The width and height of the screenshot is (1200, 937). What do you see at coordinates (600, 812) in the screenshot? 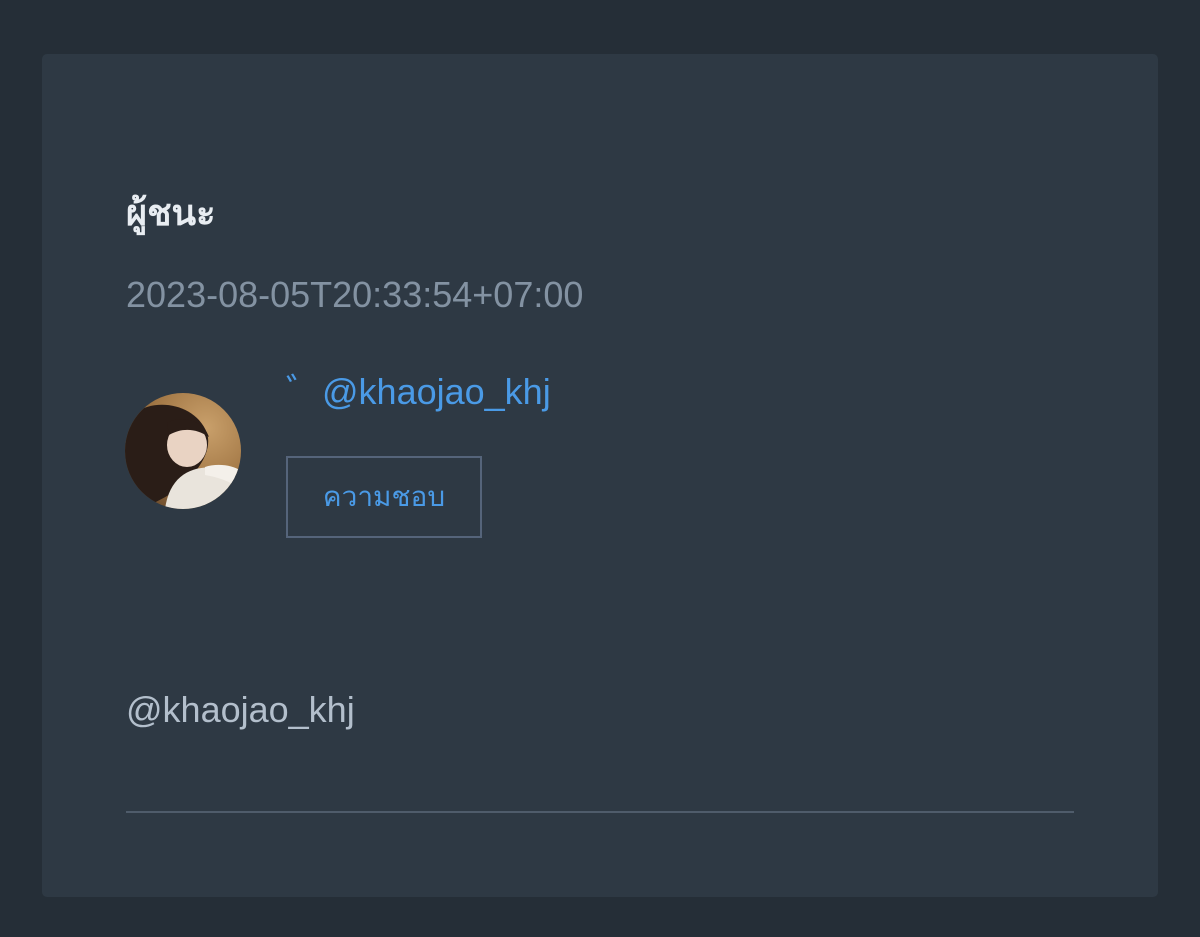
I see `divider` at bounding box center [600, 812].